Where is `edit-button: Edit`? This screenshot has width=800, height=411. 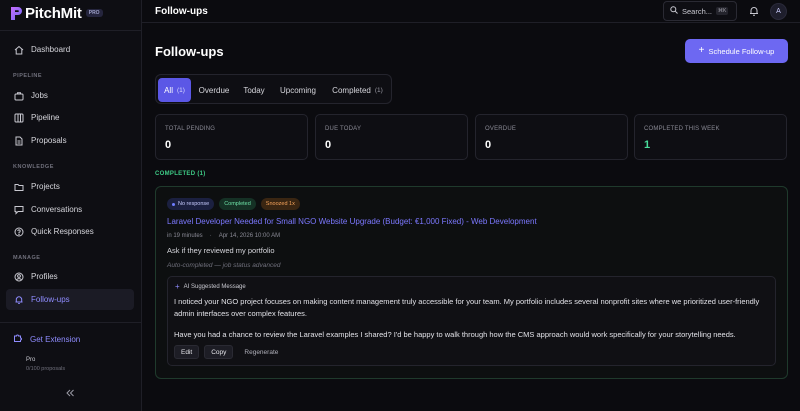
edit-button: Edit is located at coordinates (187, 352).